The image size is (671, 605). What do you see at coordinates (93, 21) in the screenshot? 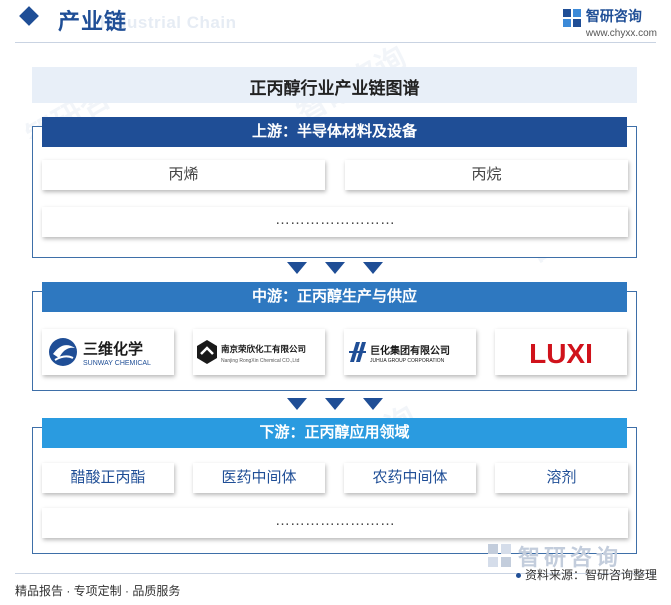
I see `header-title: 产业链` at bounding box center [93, 21].